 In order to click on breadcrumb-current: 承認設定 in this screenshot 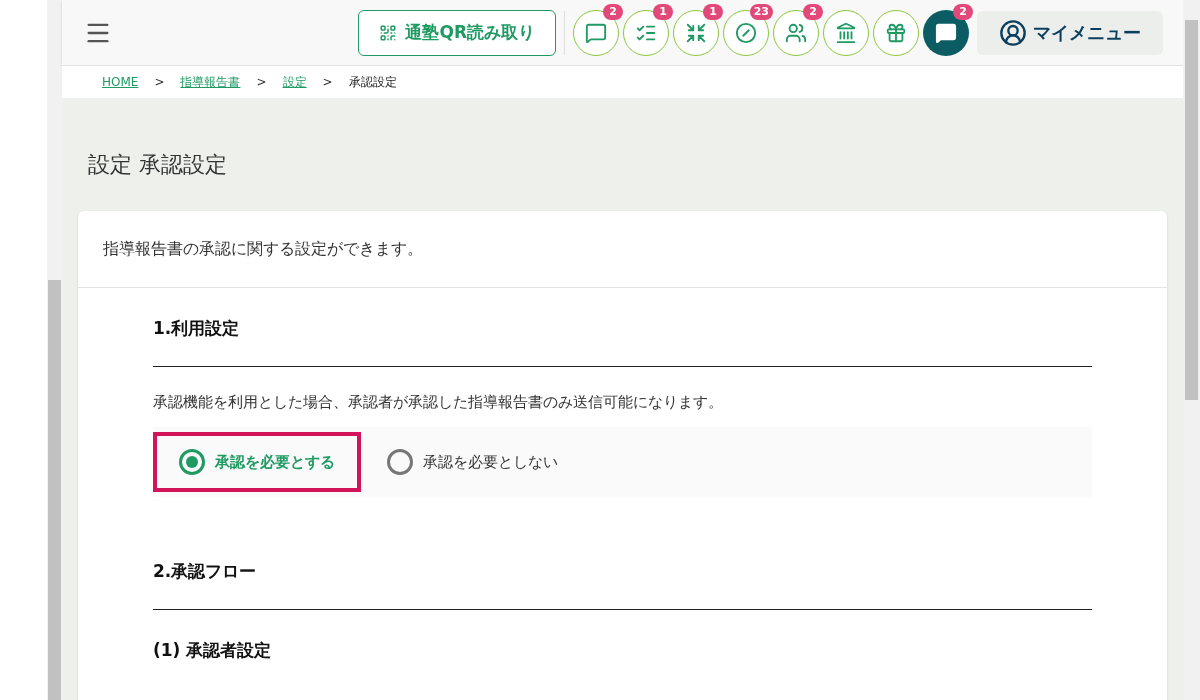, I will do `click(372, 82)`.